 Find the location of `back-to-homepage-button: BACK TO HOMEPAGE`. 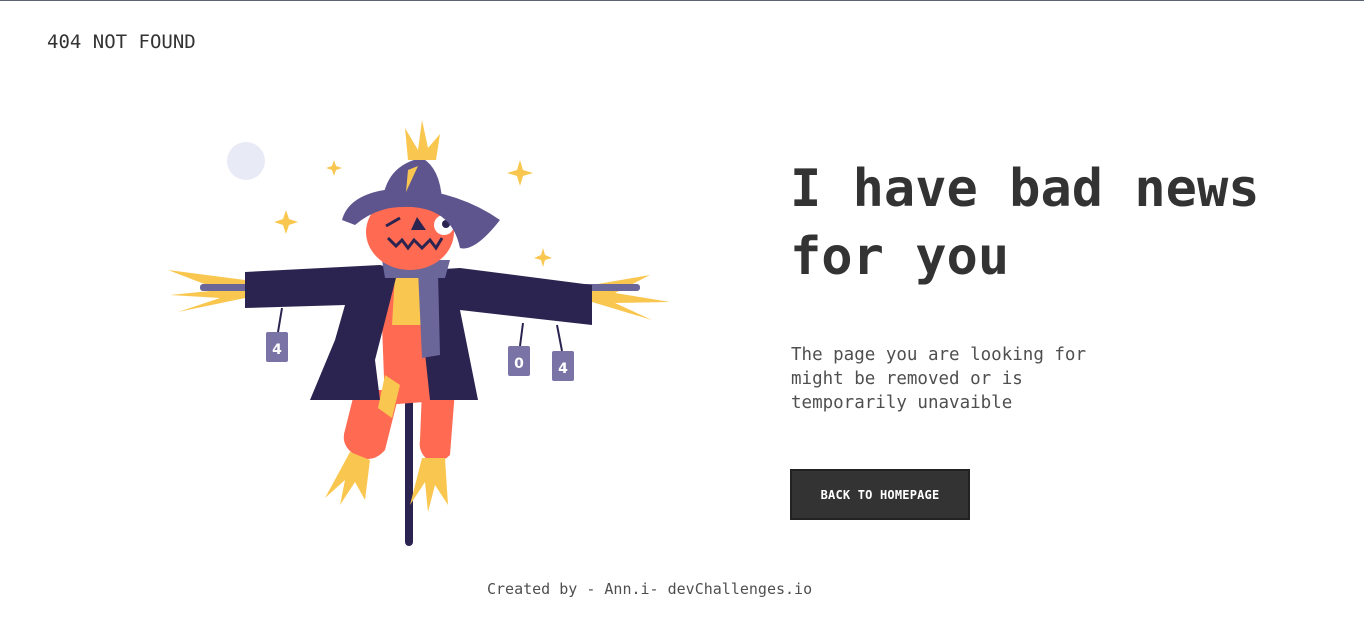

back-to-homepage-button: BACK TO HOMEPAGE is located at coordinates (880, 494).